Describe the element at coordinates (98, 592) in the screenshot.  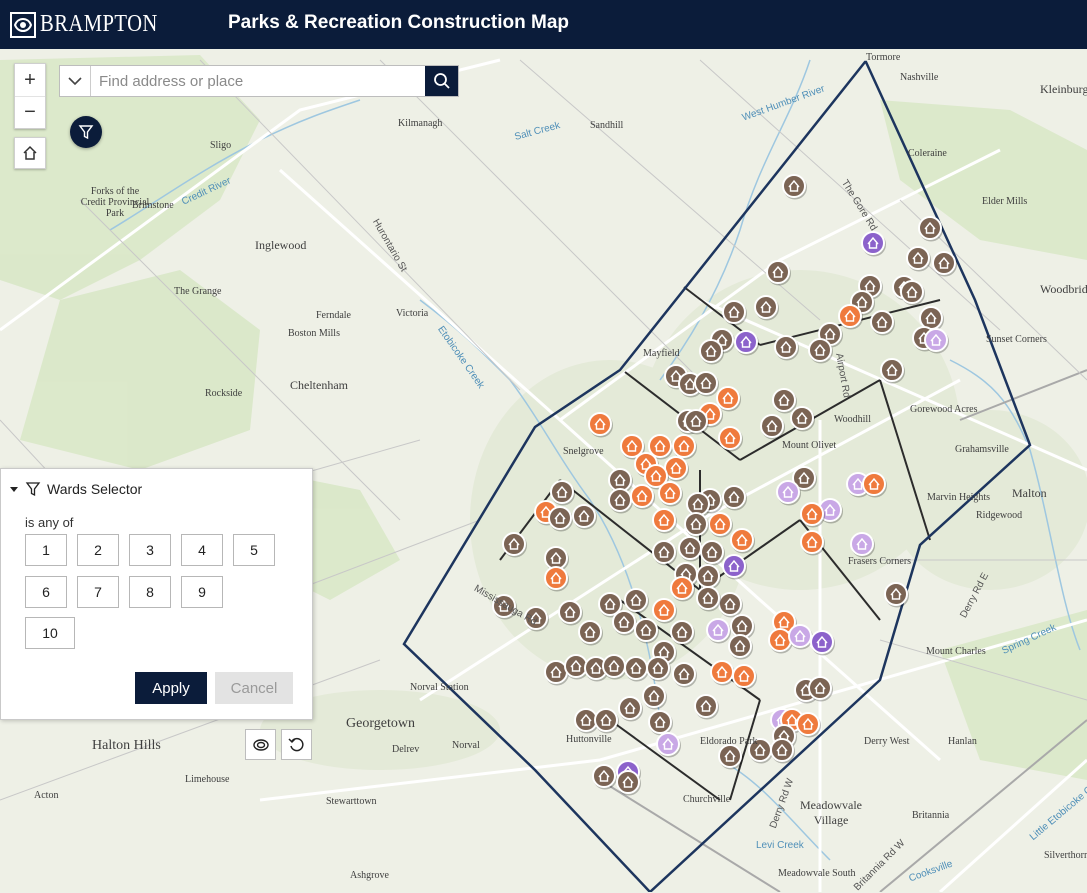
I see `ward-button-7: 7` at that location.